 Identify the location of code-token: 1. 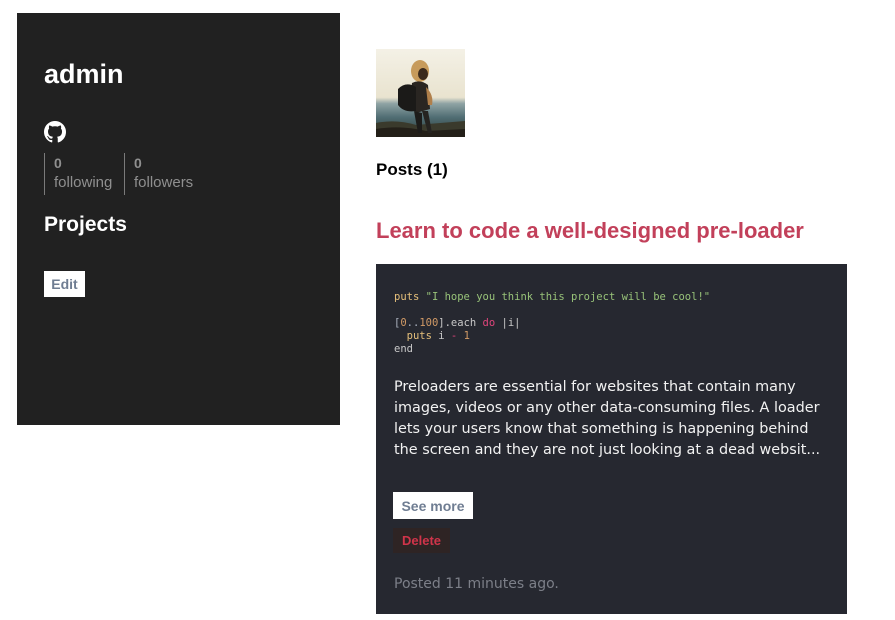
(466, 336).